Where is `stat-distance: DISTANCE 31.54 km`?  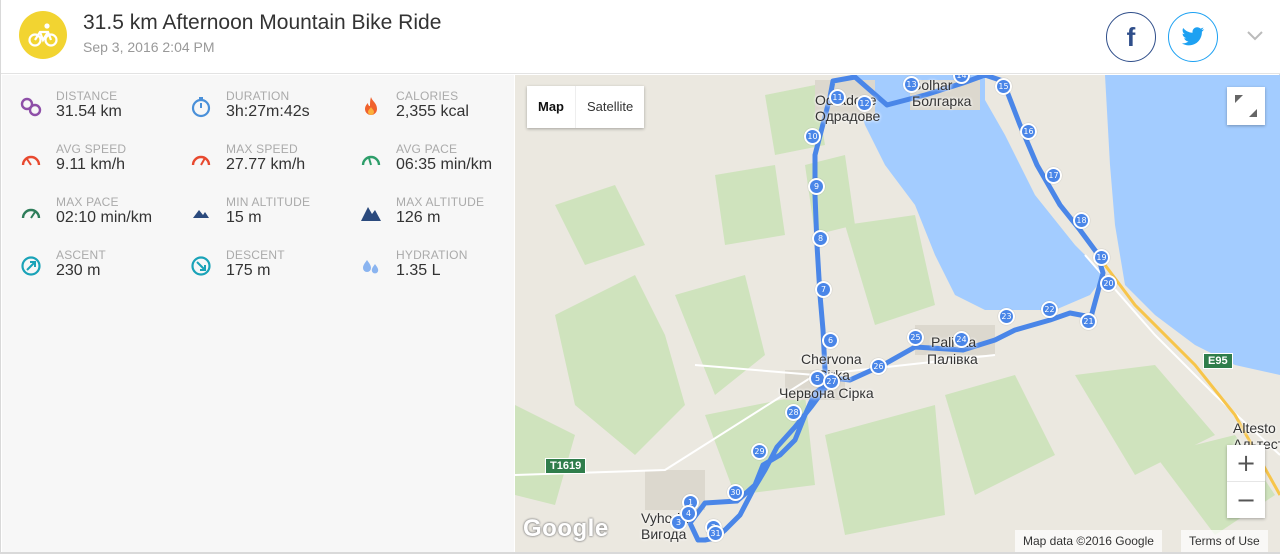
stat-distance: DISTANCE 31.54 km is located at coordinates (104, 111).